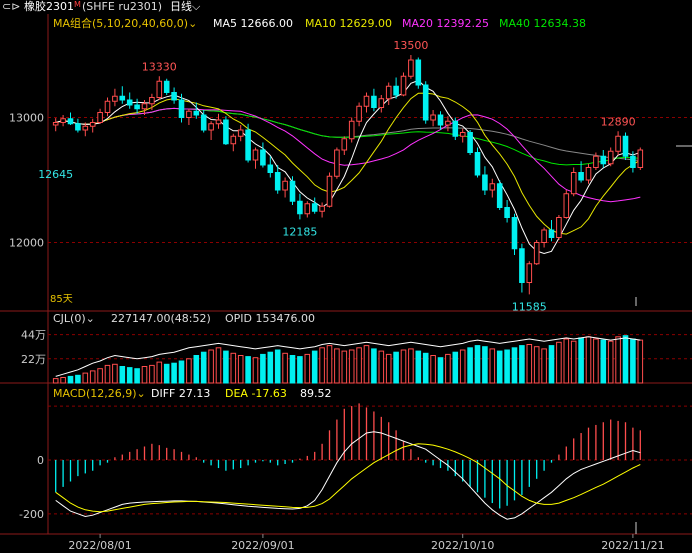  Describe the element at coordinates (31, 514) in the screenshot. I see `y-tick-label: -200` at that location.